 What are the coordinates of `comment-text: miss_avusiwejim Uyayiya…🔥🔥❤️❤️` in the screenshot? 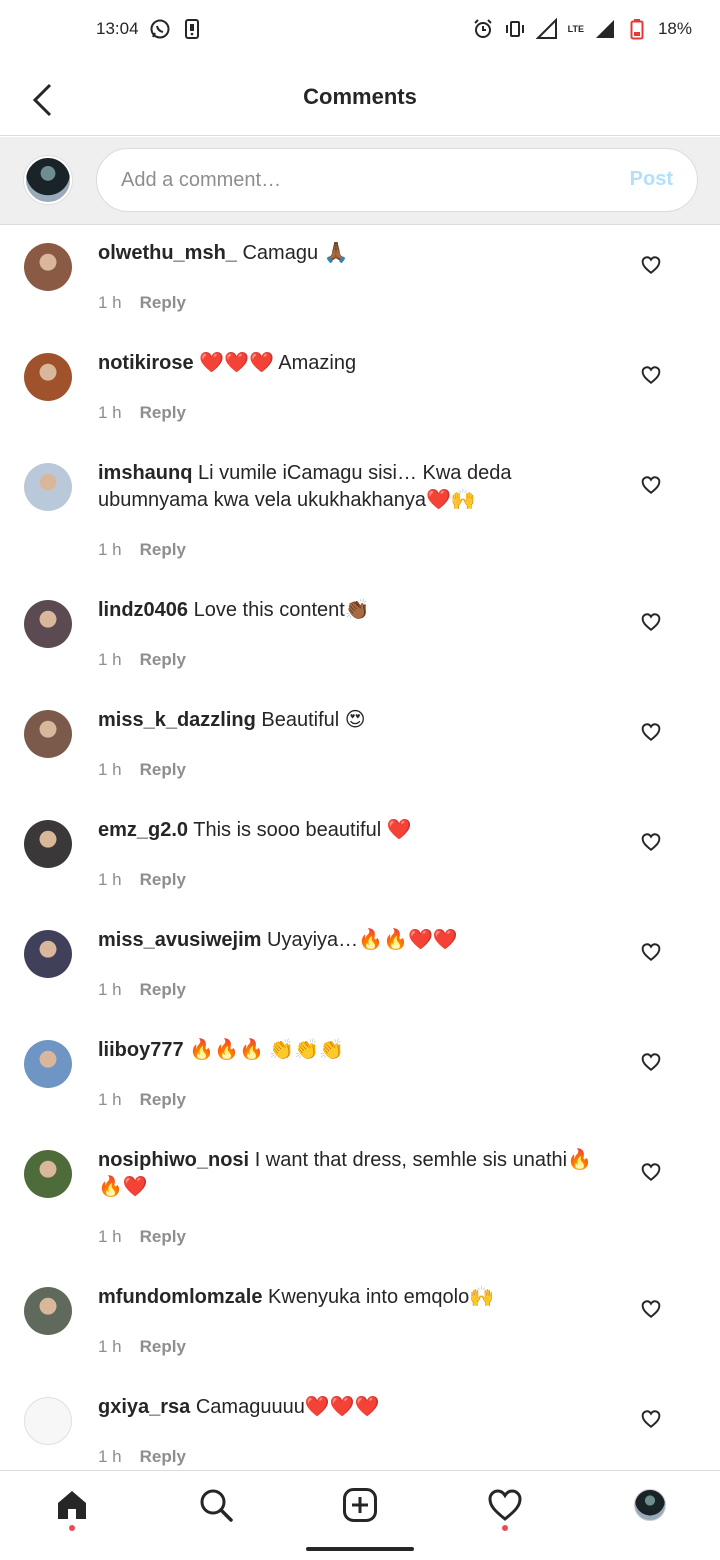 It's located at (353, 940).